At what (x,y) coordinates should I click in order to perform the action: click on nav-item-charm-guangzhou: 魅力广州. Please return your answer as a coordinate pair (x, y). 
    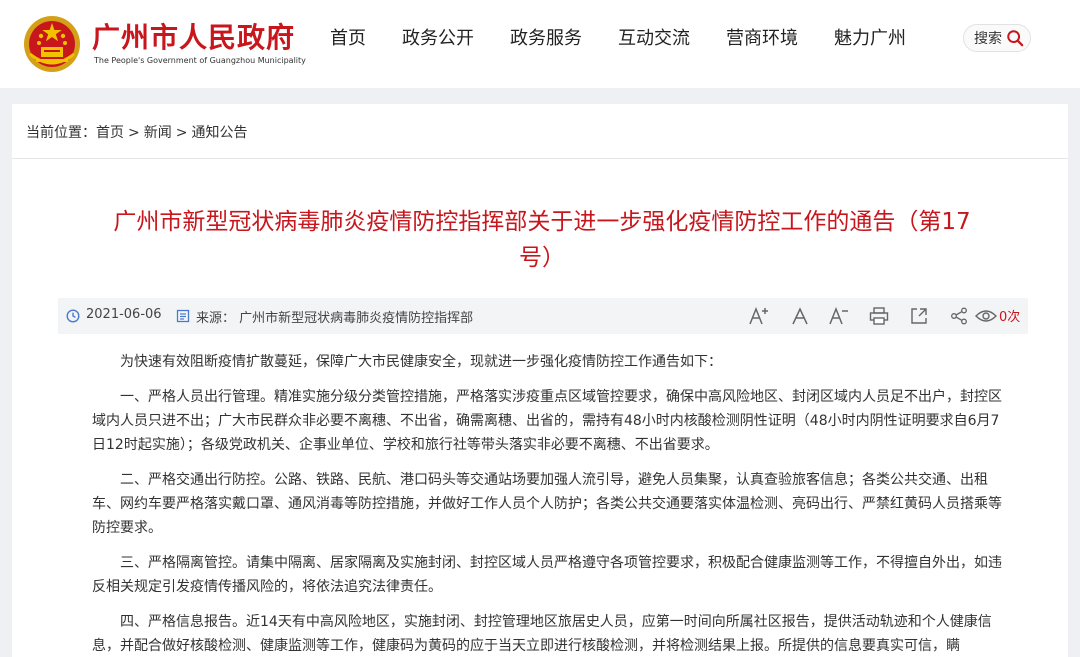
    Looking at the image, I should click on (870, 39).